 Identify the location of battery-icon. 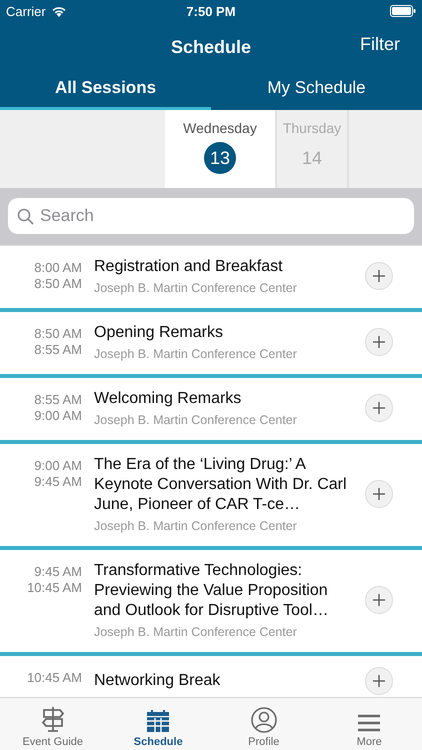
(403, 11).